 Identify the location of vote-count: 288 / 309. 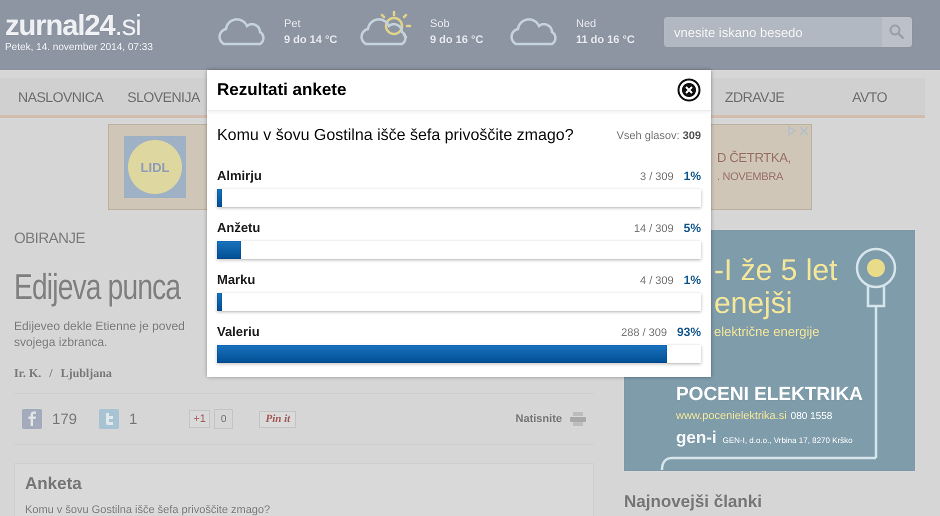
(644, 333).